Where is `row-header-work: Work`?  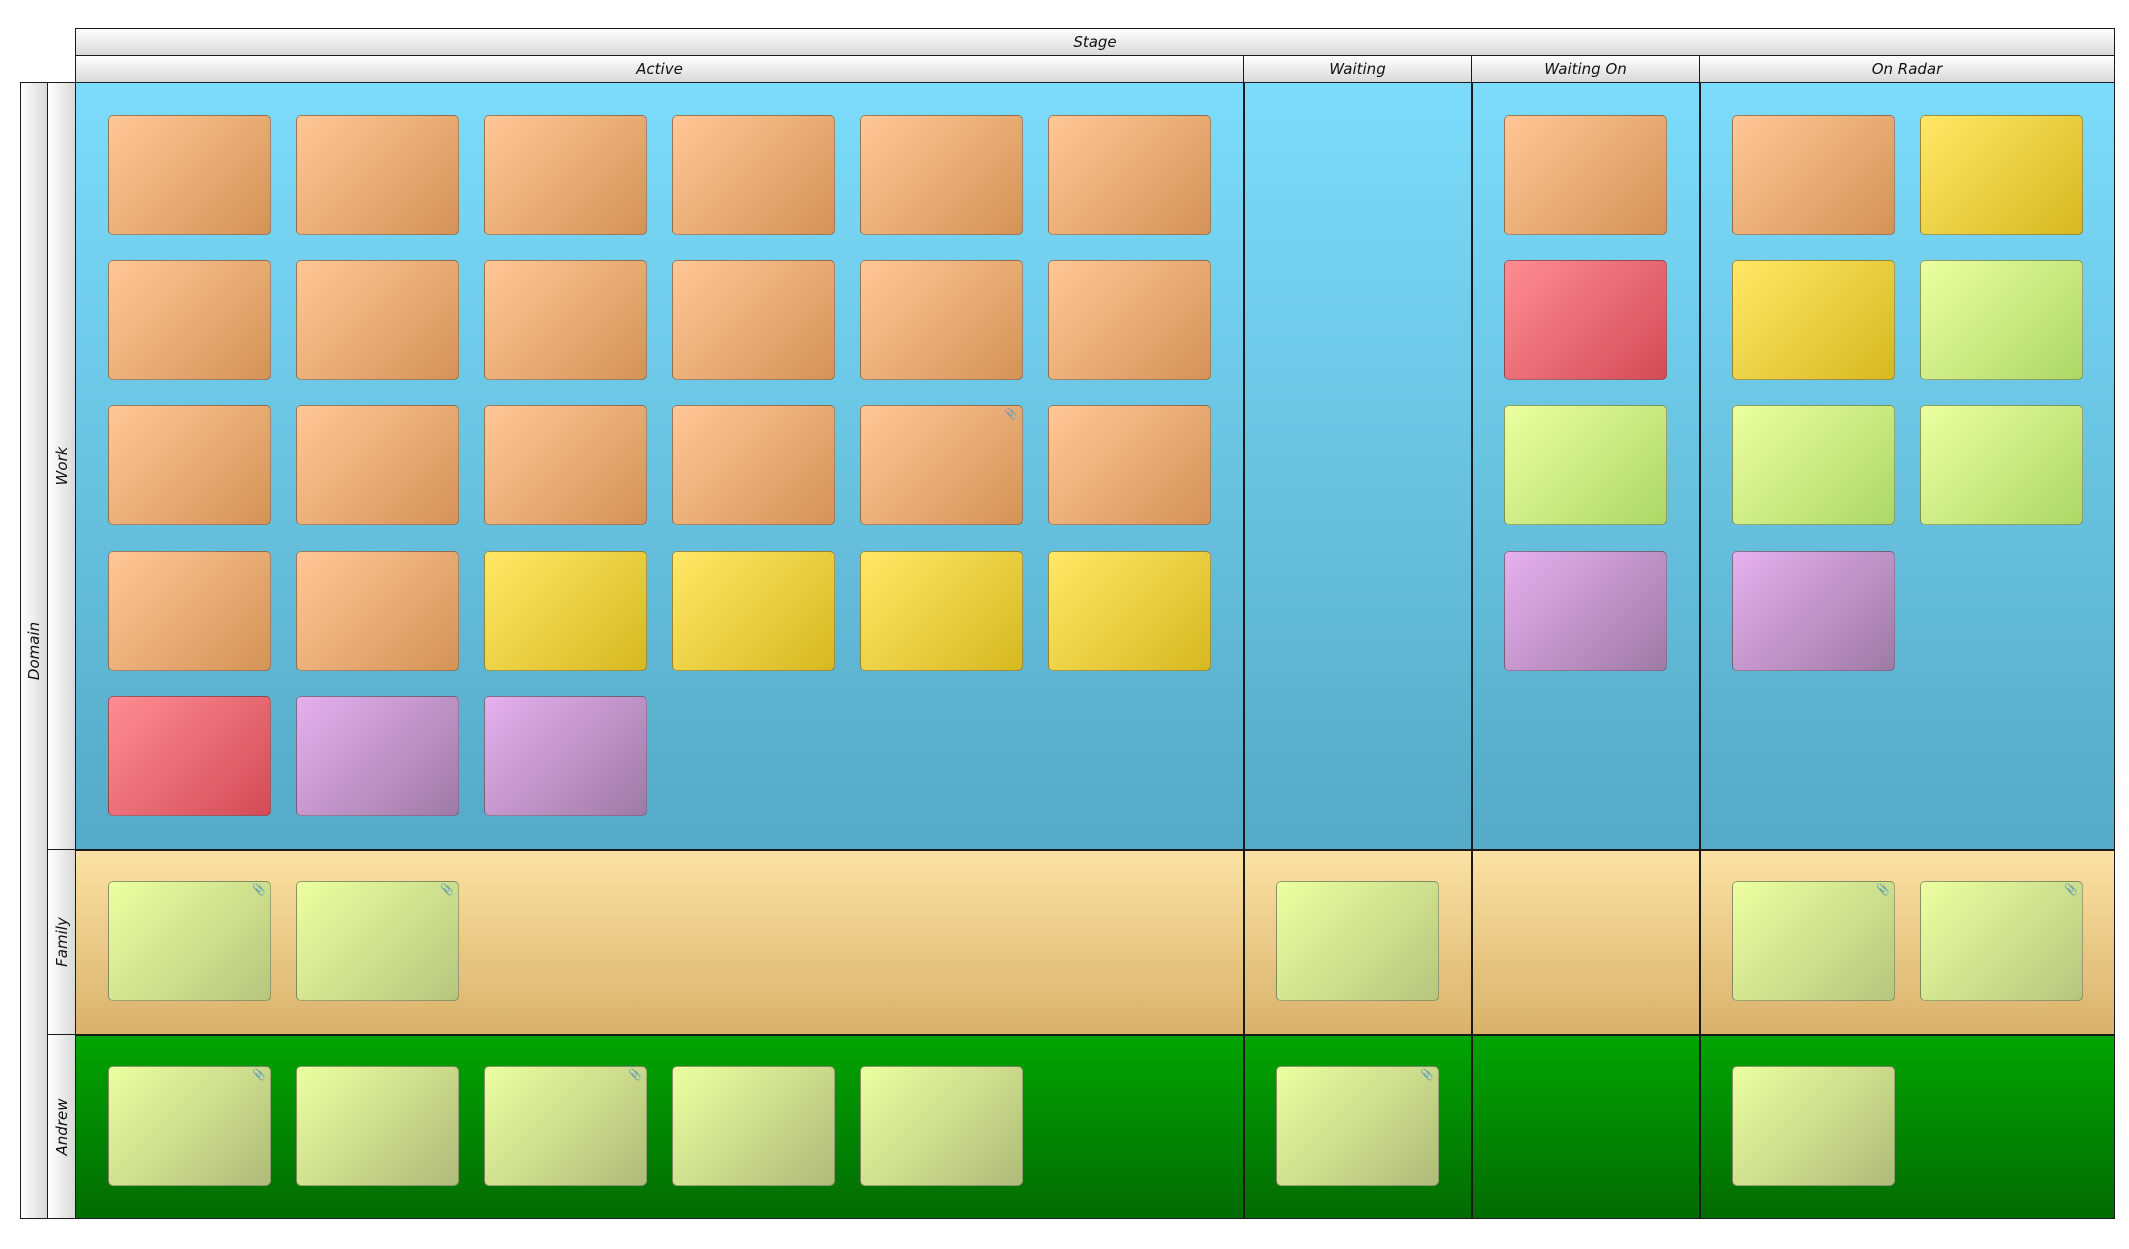
row-header-work: Work is located at coordinates (61, 466).